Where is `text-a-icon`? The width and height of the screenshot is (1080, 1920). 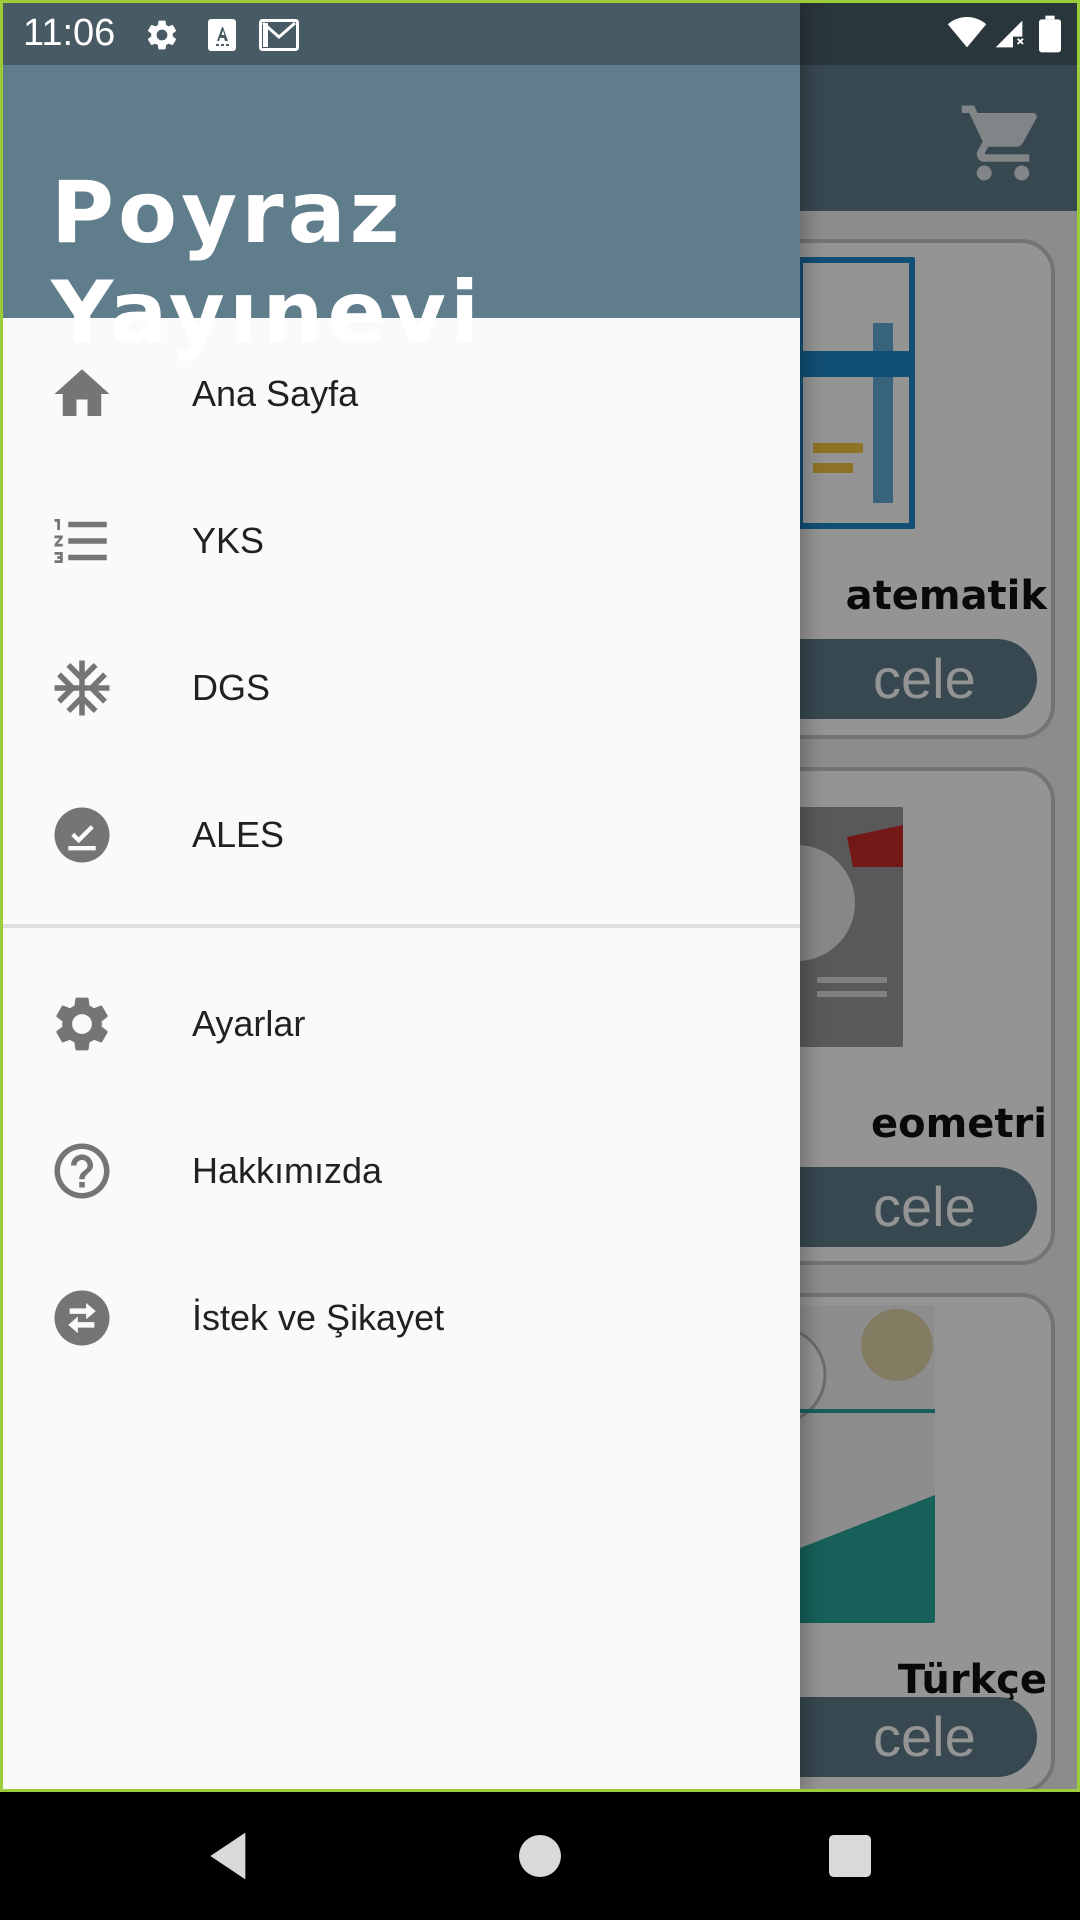 text-a-icon is located at coordinates (222, 37).